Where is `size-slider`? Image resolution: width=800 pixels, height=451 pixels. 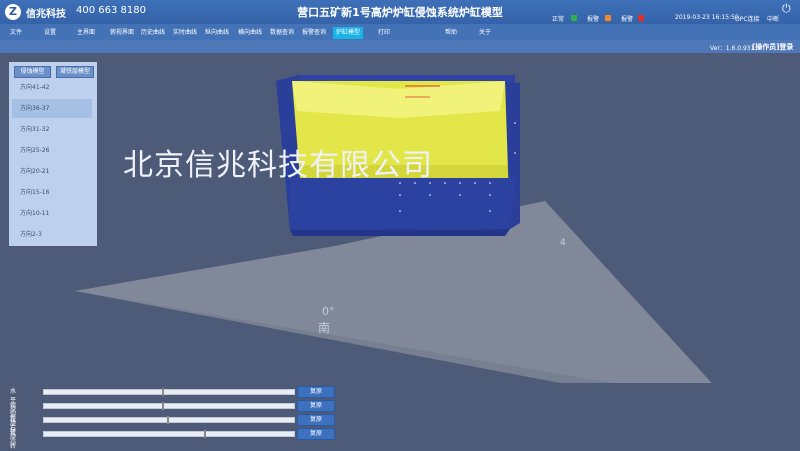
size-slider is located at coordinates (169, 434).